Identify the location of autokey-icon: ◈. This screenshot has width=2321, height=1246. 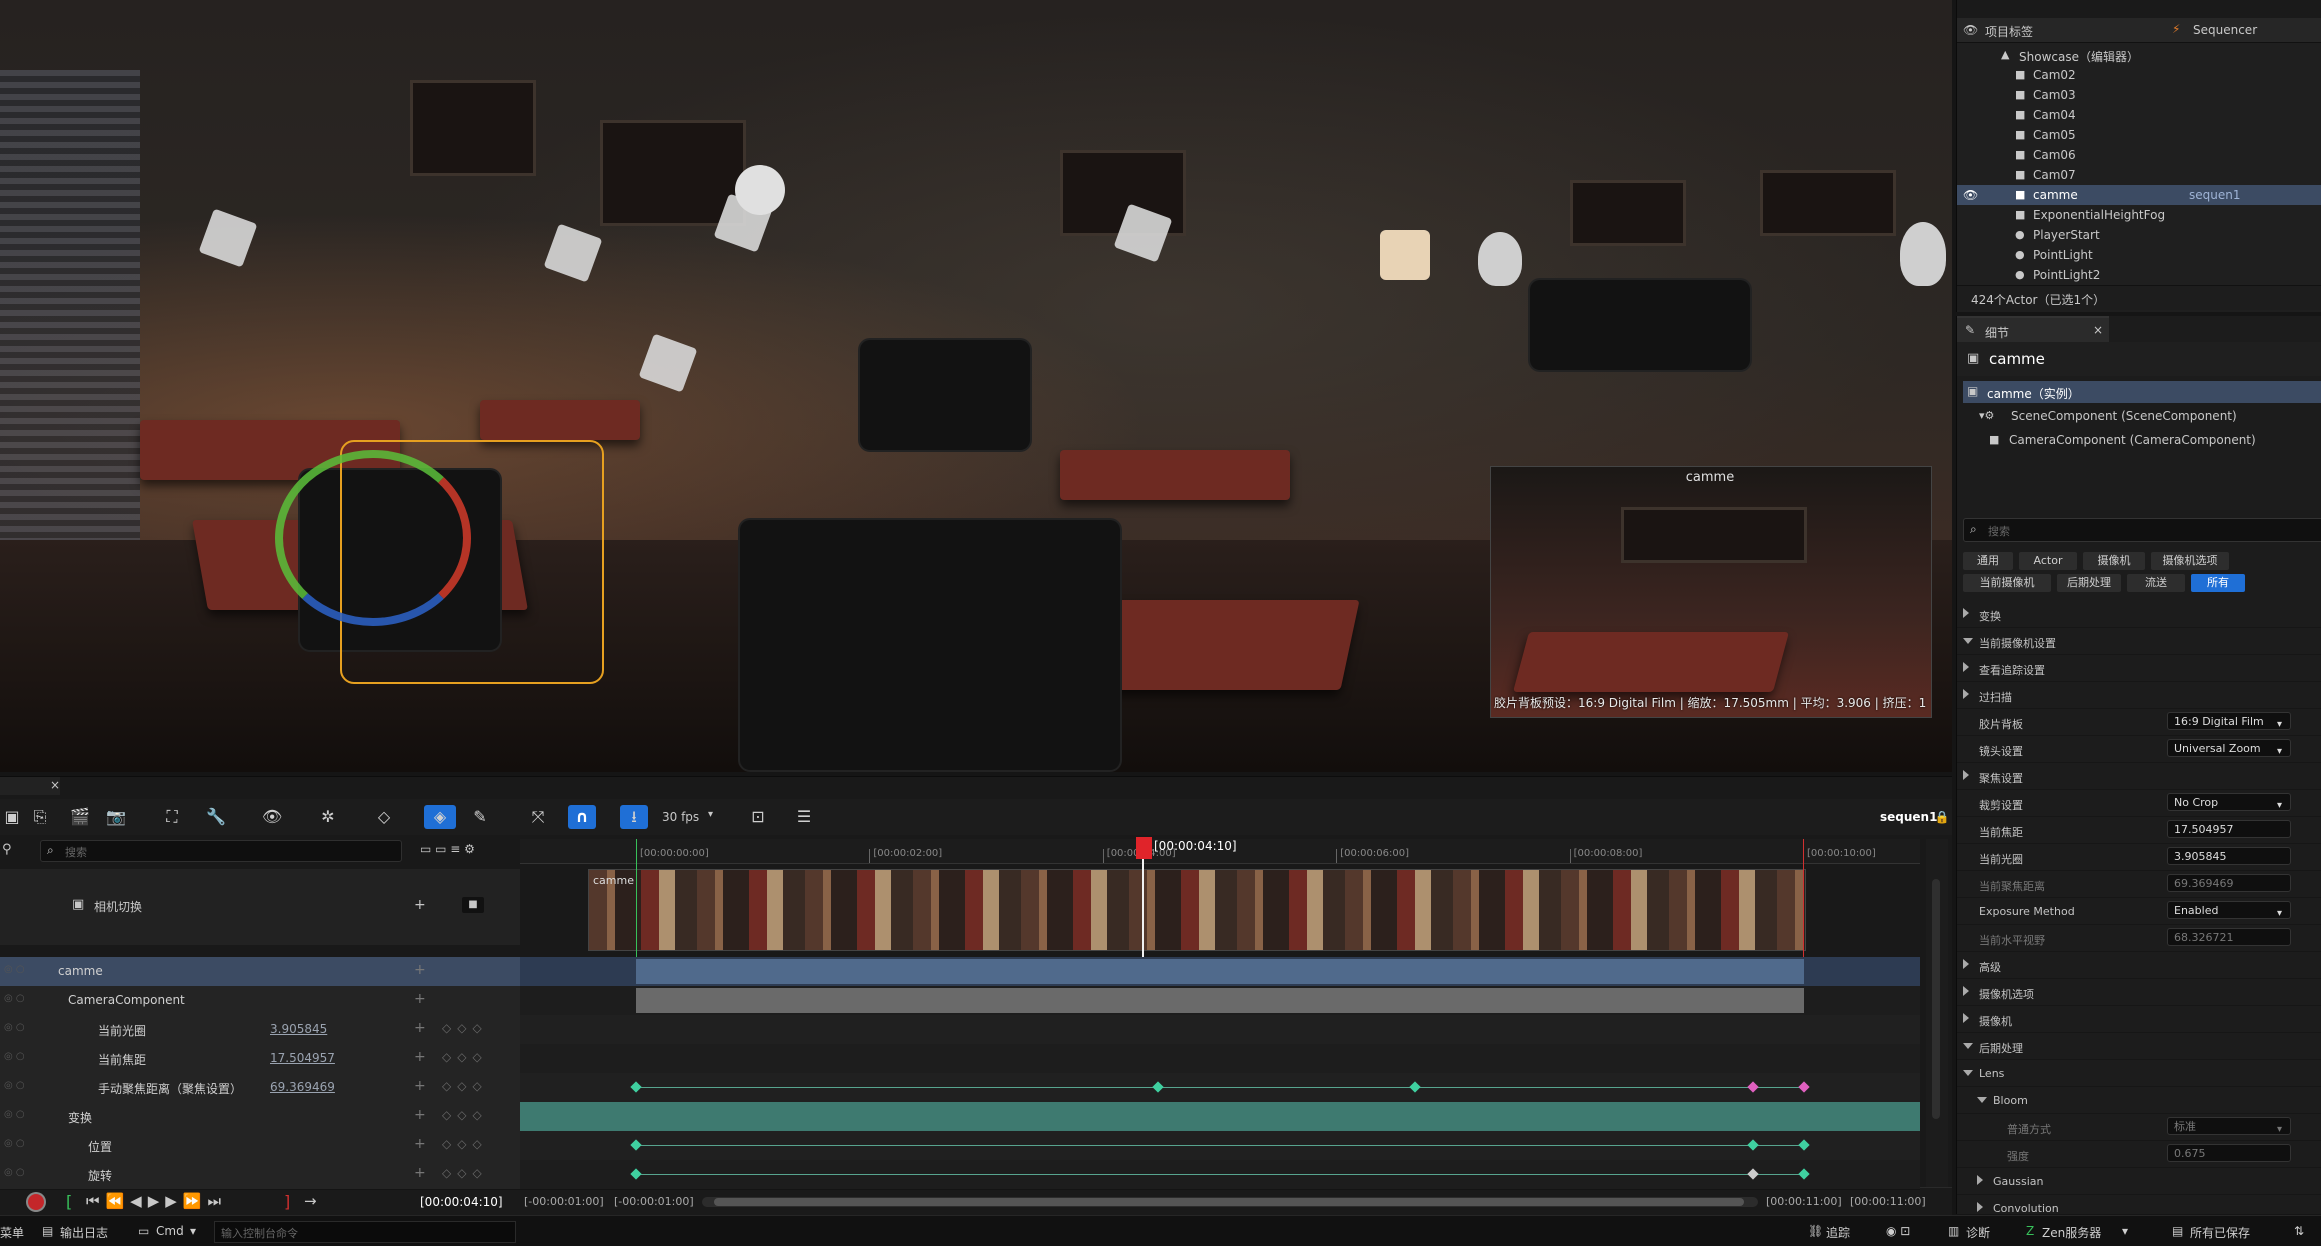
(440, 817).